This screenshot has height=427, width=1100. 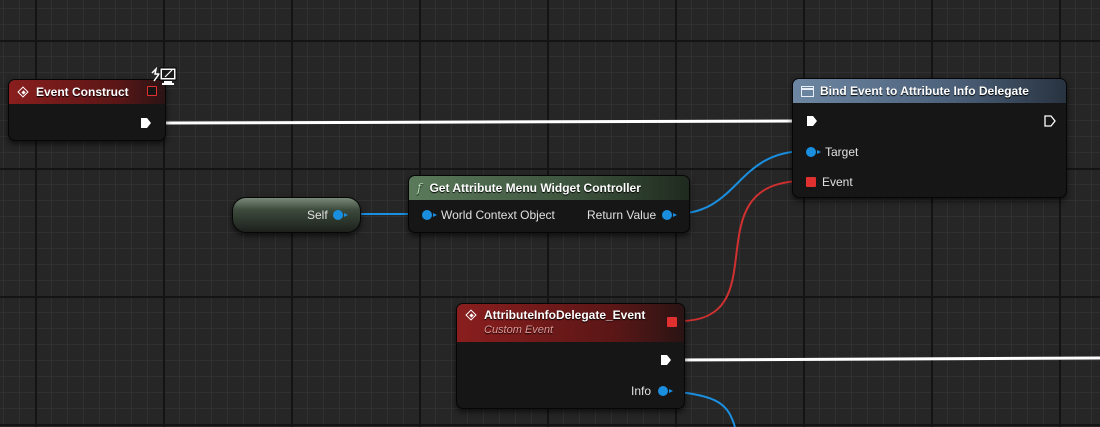 What do you see at coordinates (340, 215) in the screenshot?
I see `self-output-pin` at bounding box center [340, 215].